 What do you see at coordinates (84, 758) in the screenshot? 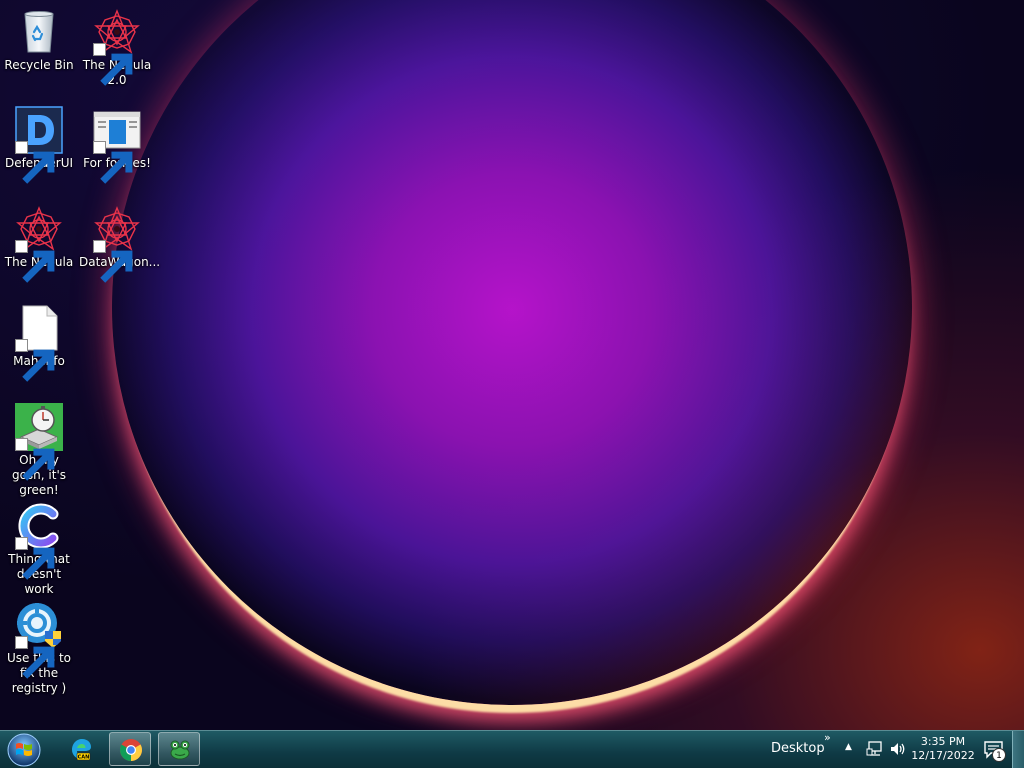
I see `svg-text: CAN` at bounding box center [84, 758].